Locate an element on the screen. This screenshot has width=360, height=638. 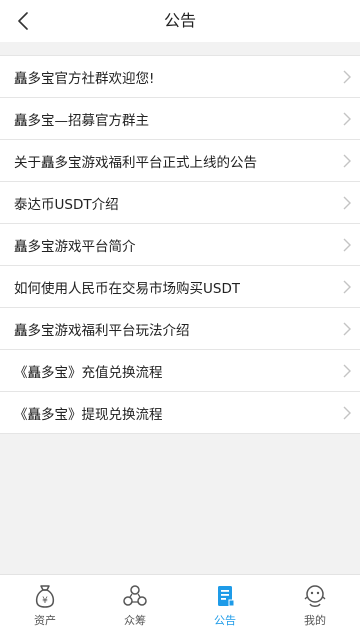
announcement-item: 矗多宝游戏平台简介 is located at coordinates (180, 245).